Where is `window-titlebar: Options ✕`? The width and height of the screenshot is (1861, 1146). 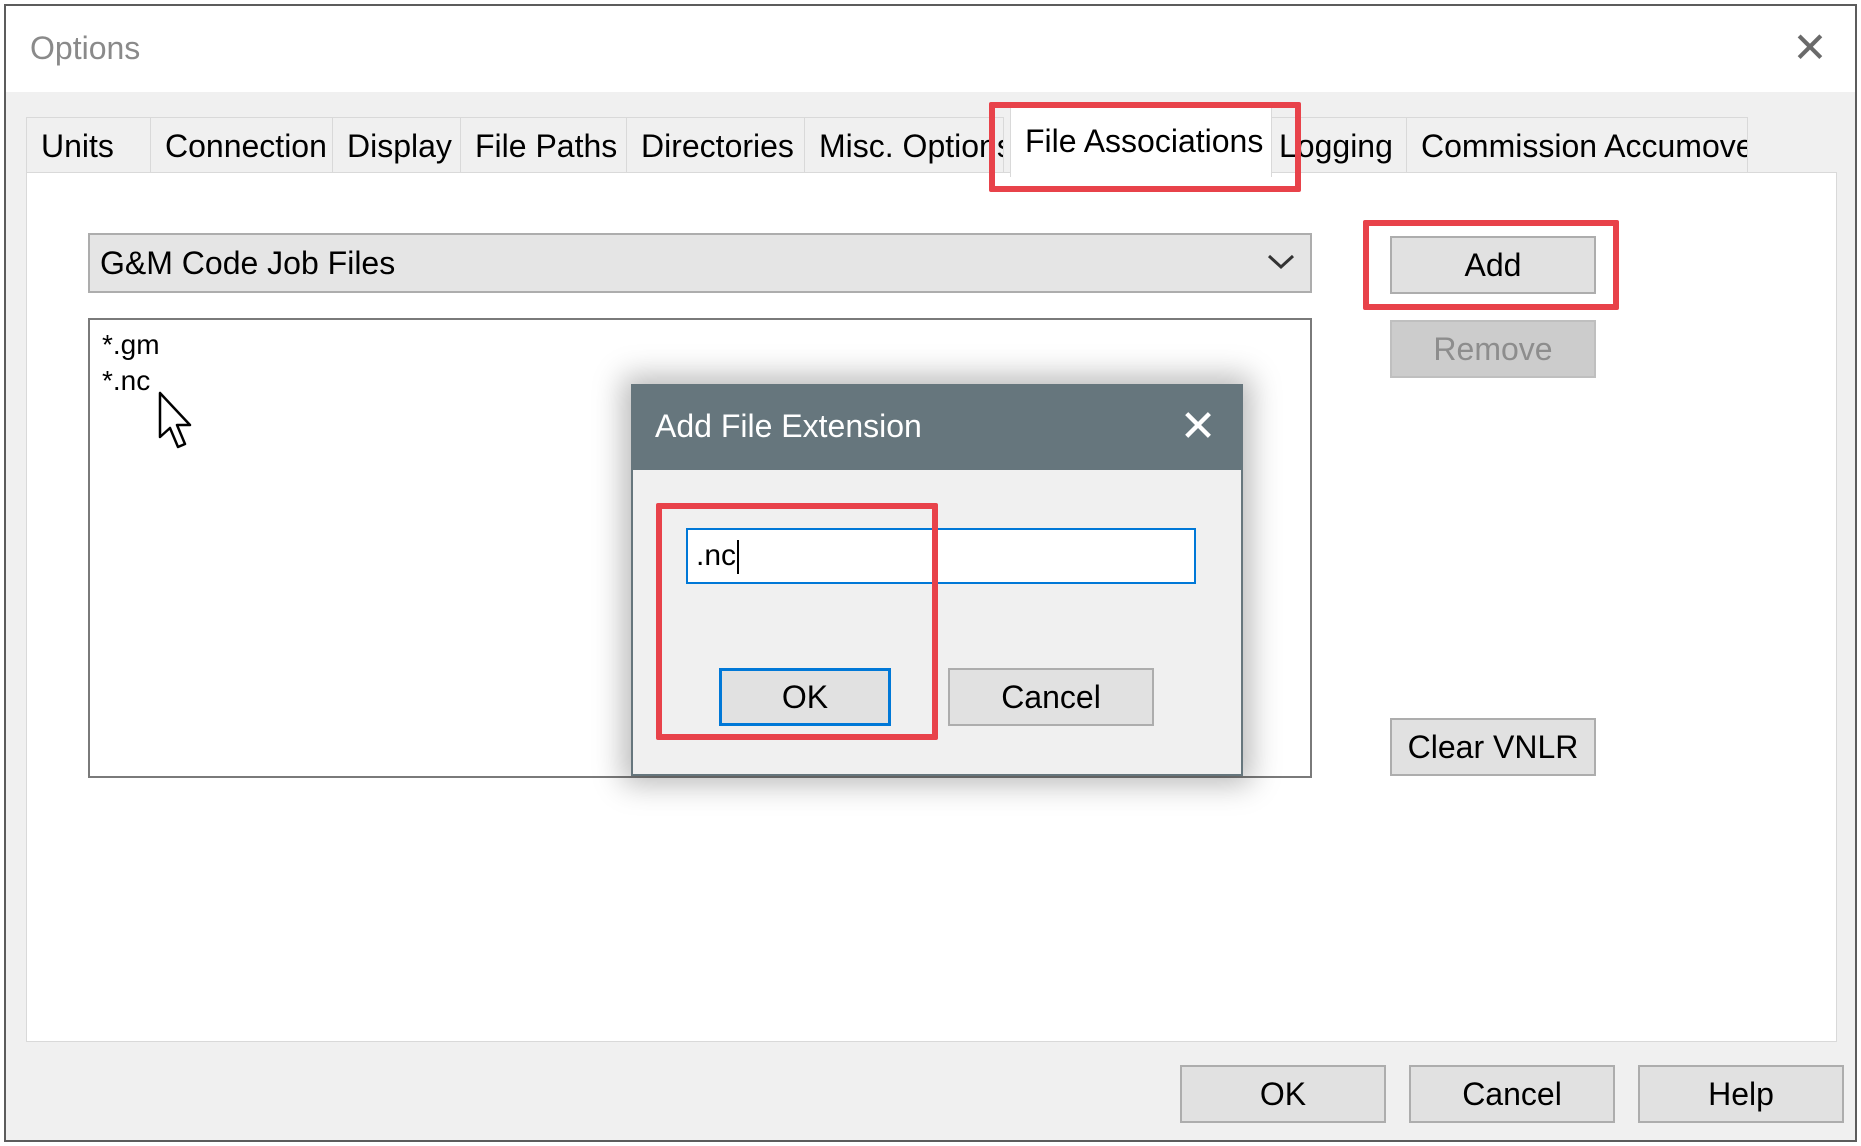
window-titlebar: Options ✕ is located at coordinates (930, 49).